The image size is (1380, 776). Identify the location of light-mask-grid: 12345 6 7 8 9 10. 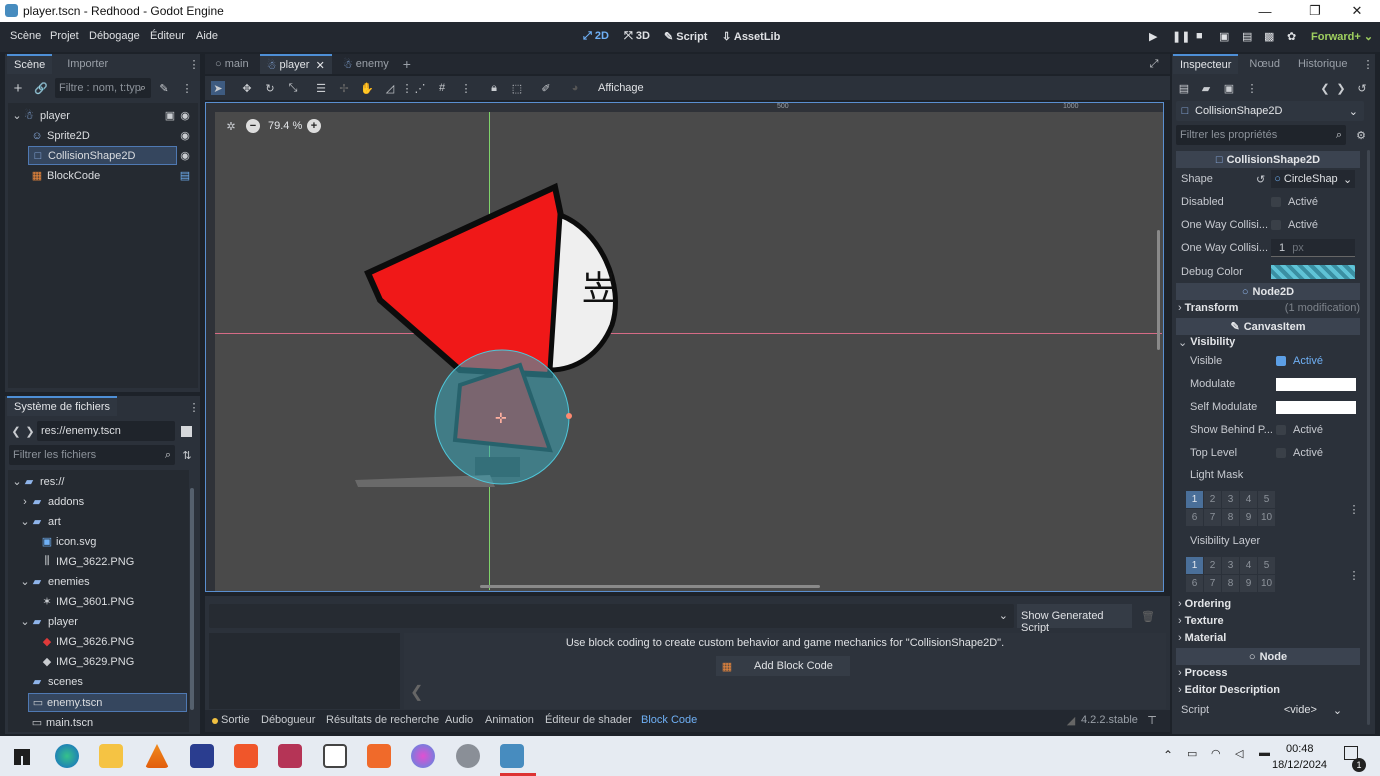
(1230, 508).